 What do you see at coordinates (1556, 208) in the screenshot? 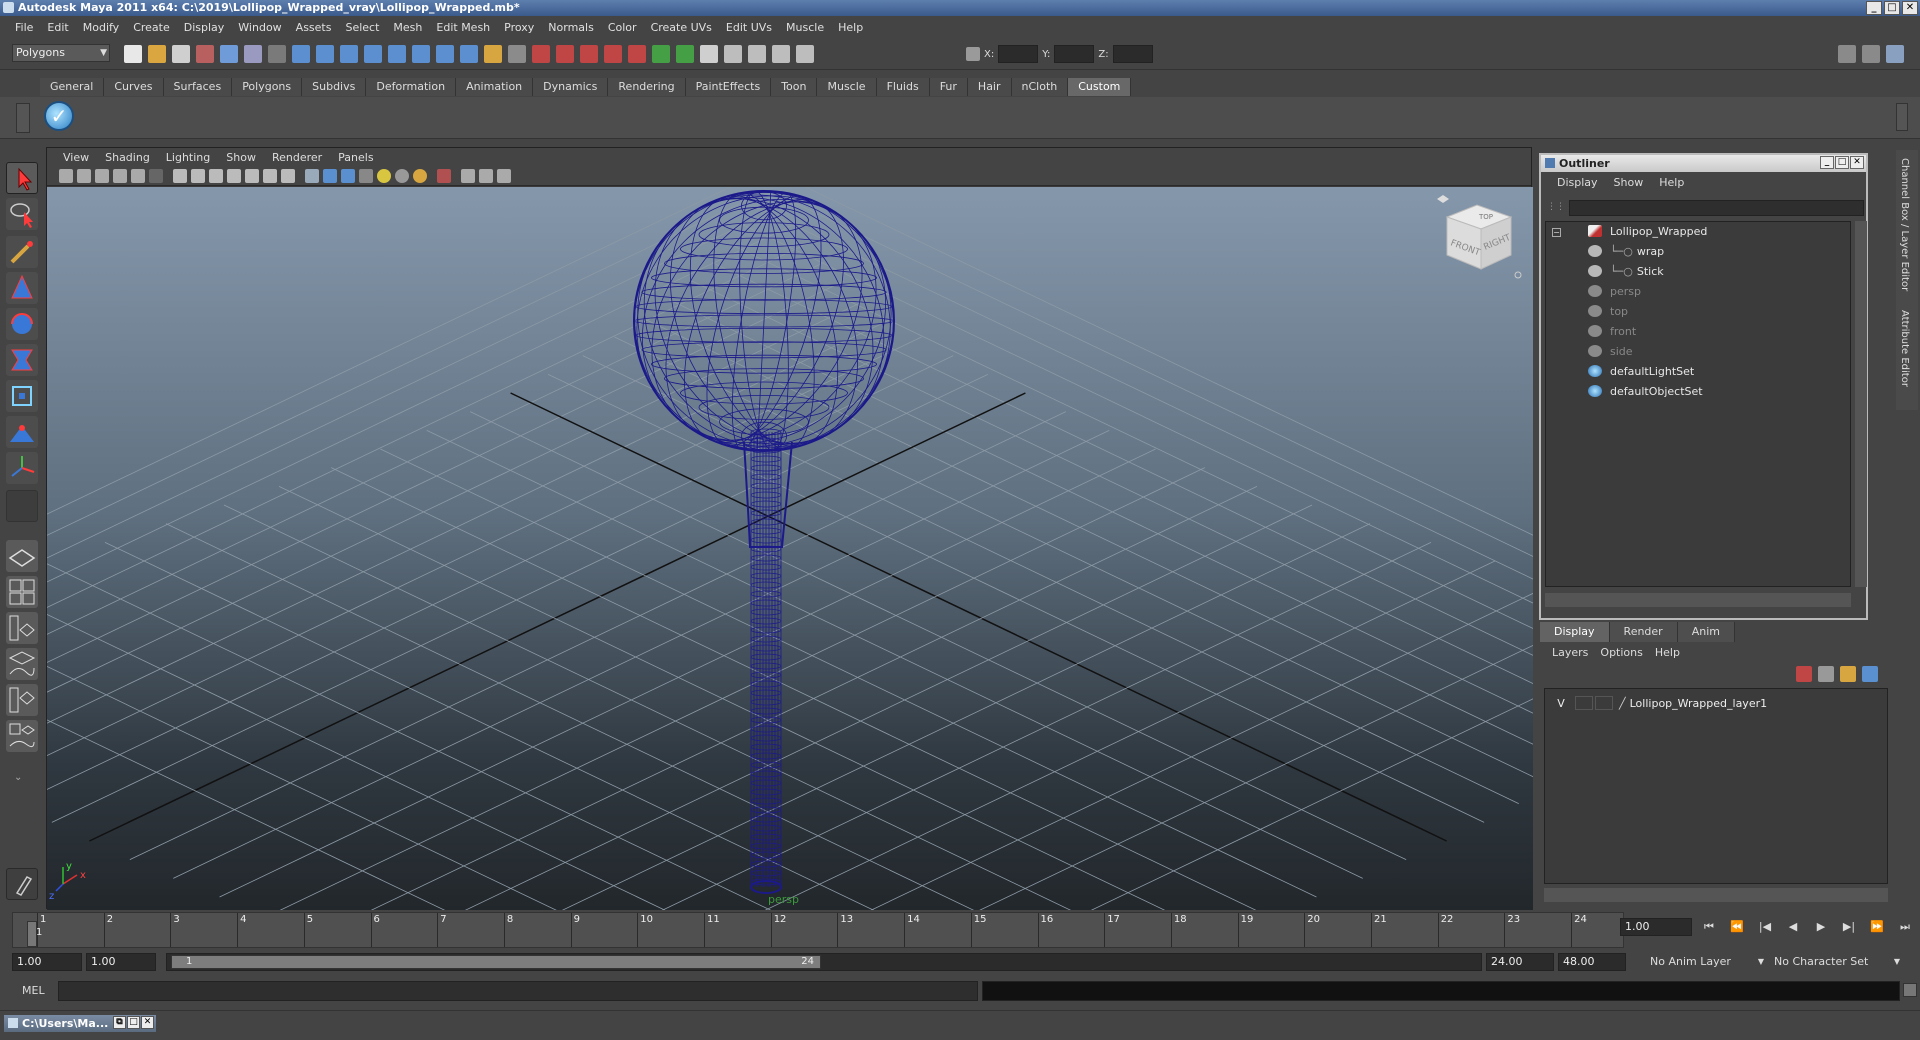
I see `filter-icon: ⋮⋮` at bounding box center [1556, 208].